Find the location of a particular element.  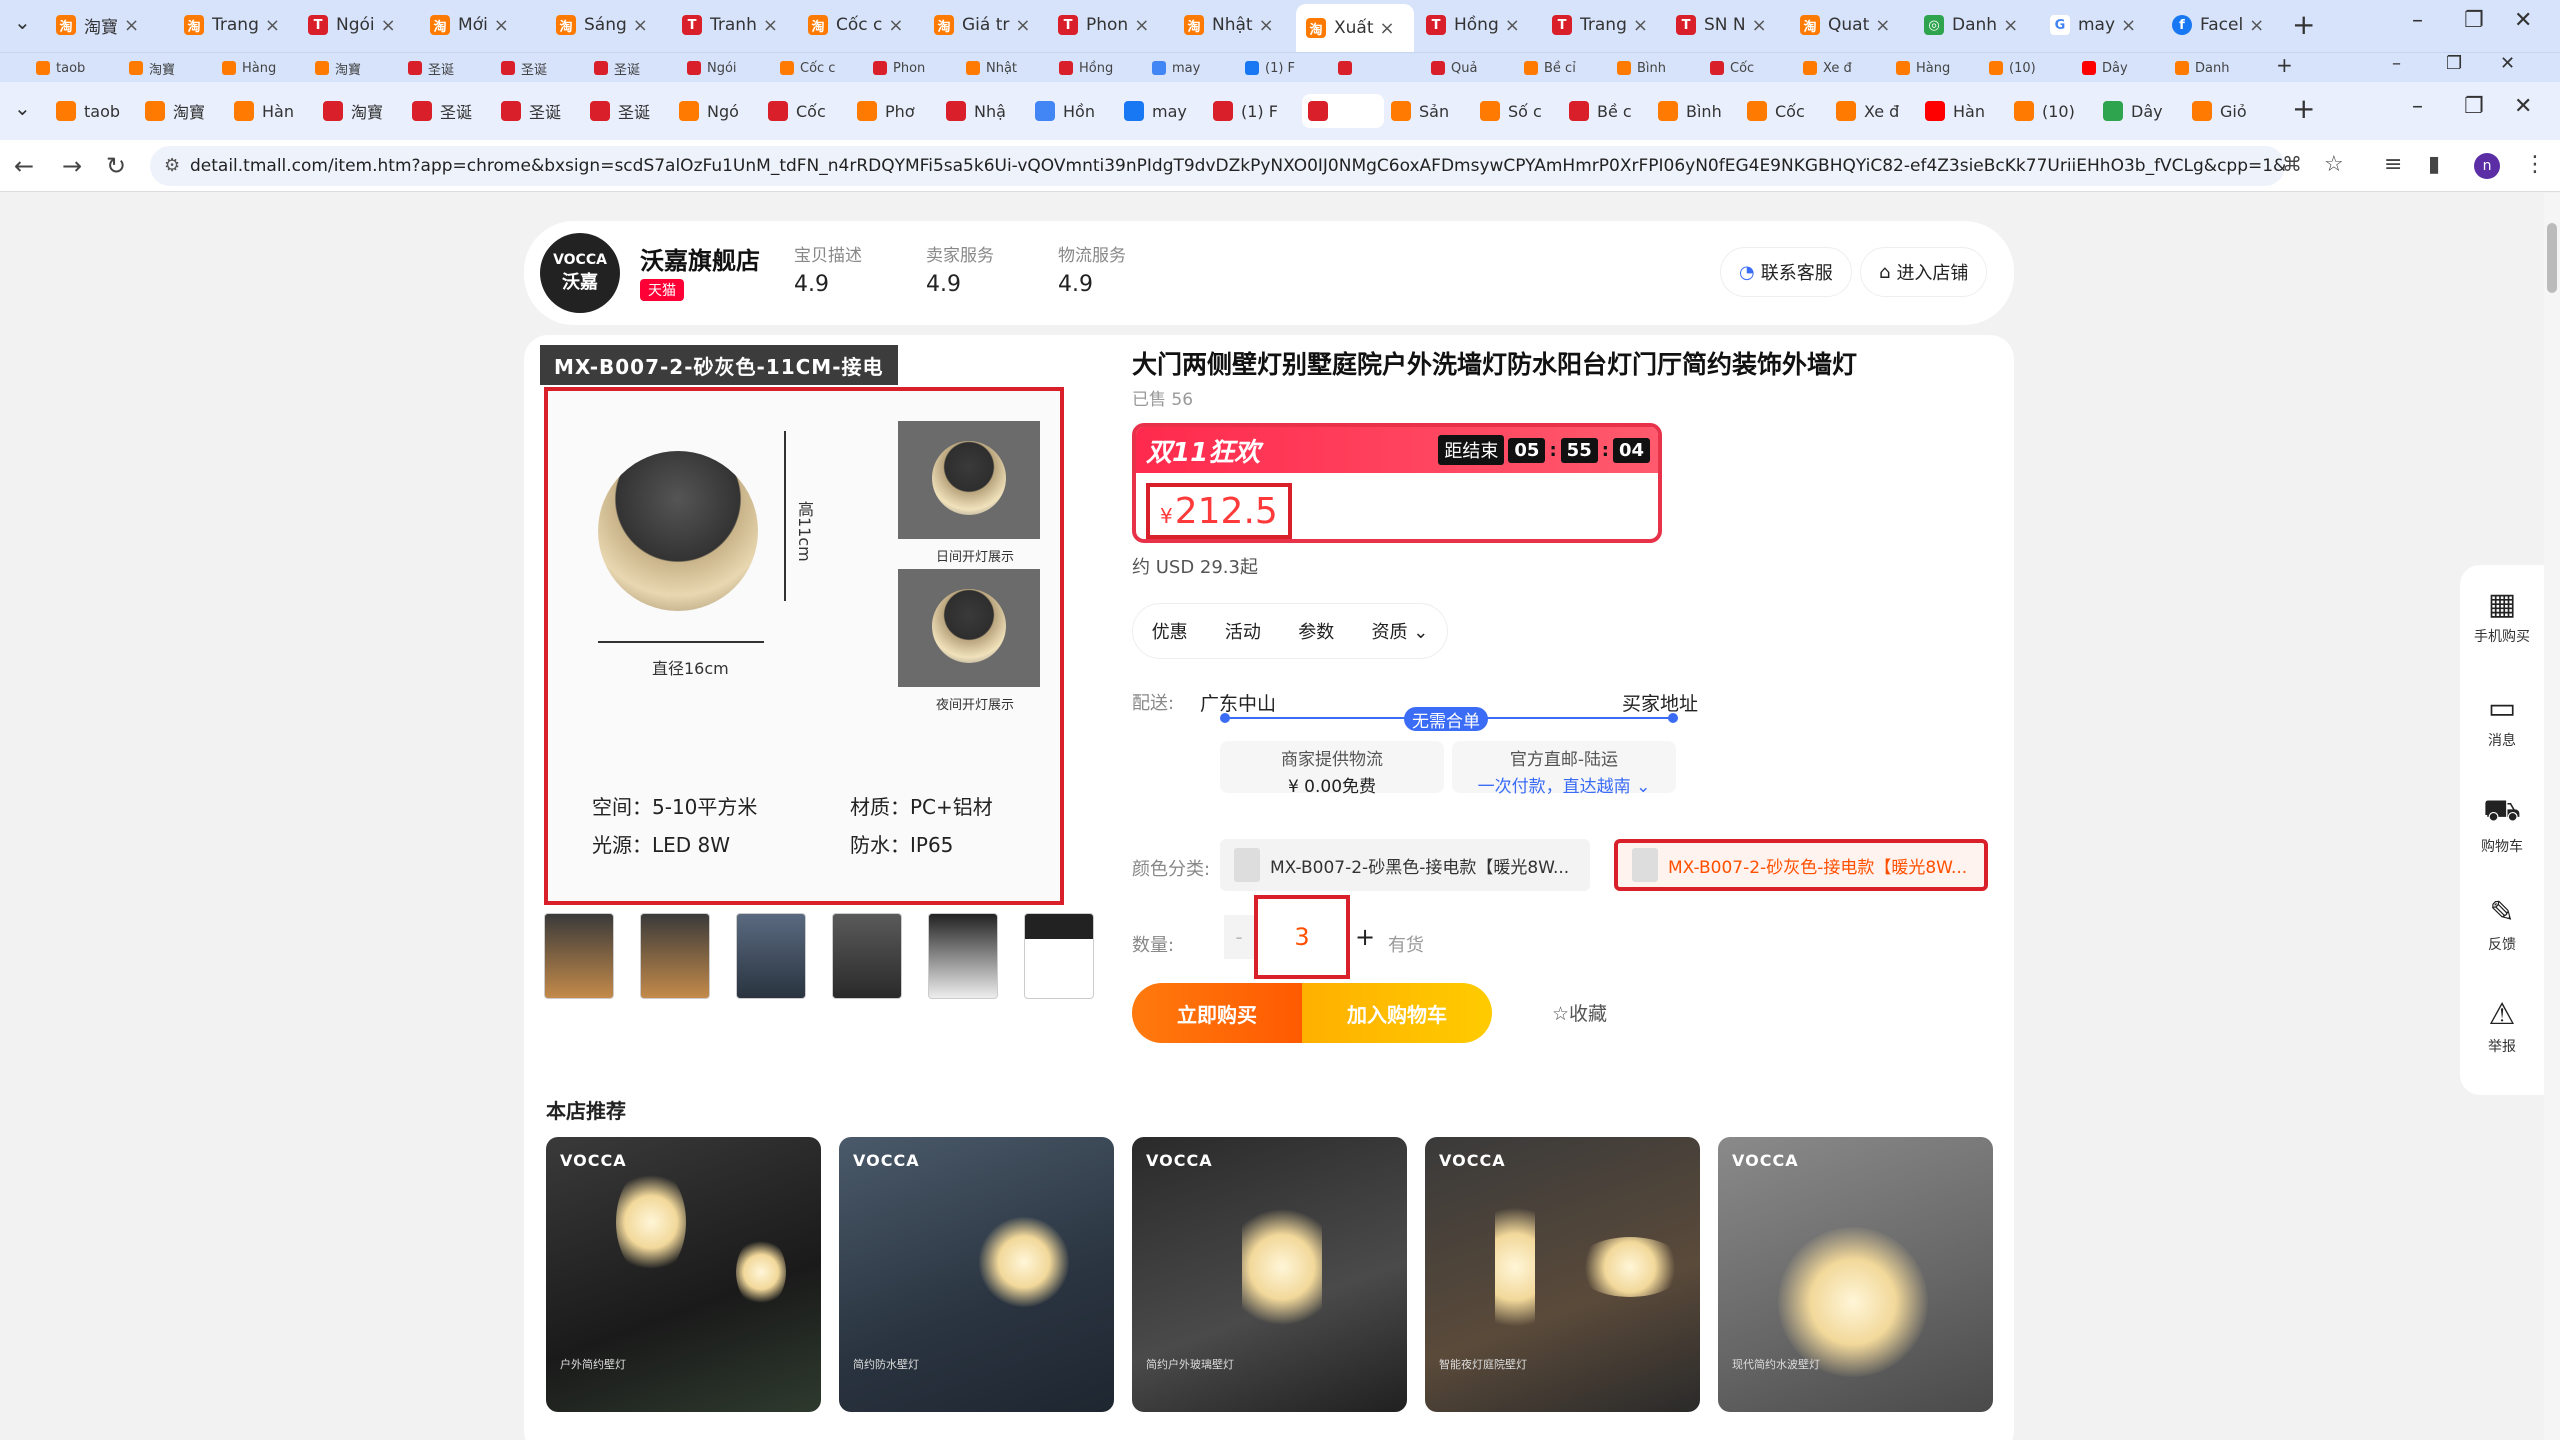

background-tab: taob is located at coordinates (78, 68).